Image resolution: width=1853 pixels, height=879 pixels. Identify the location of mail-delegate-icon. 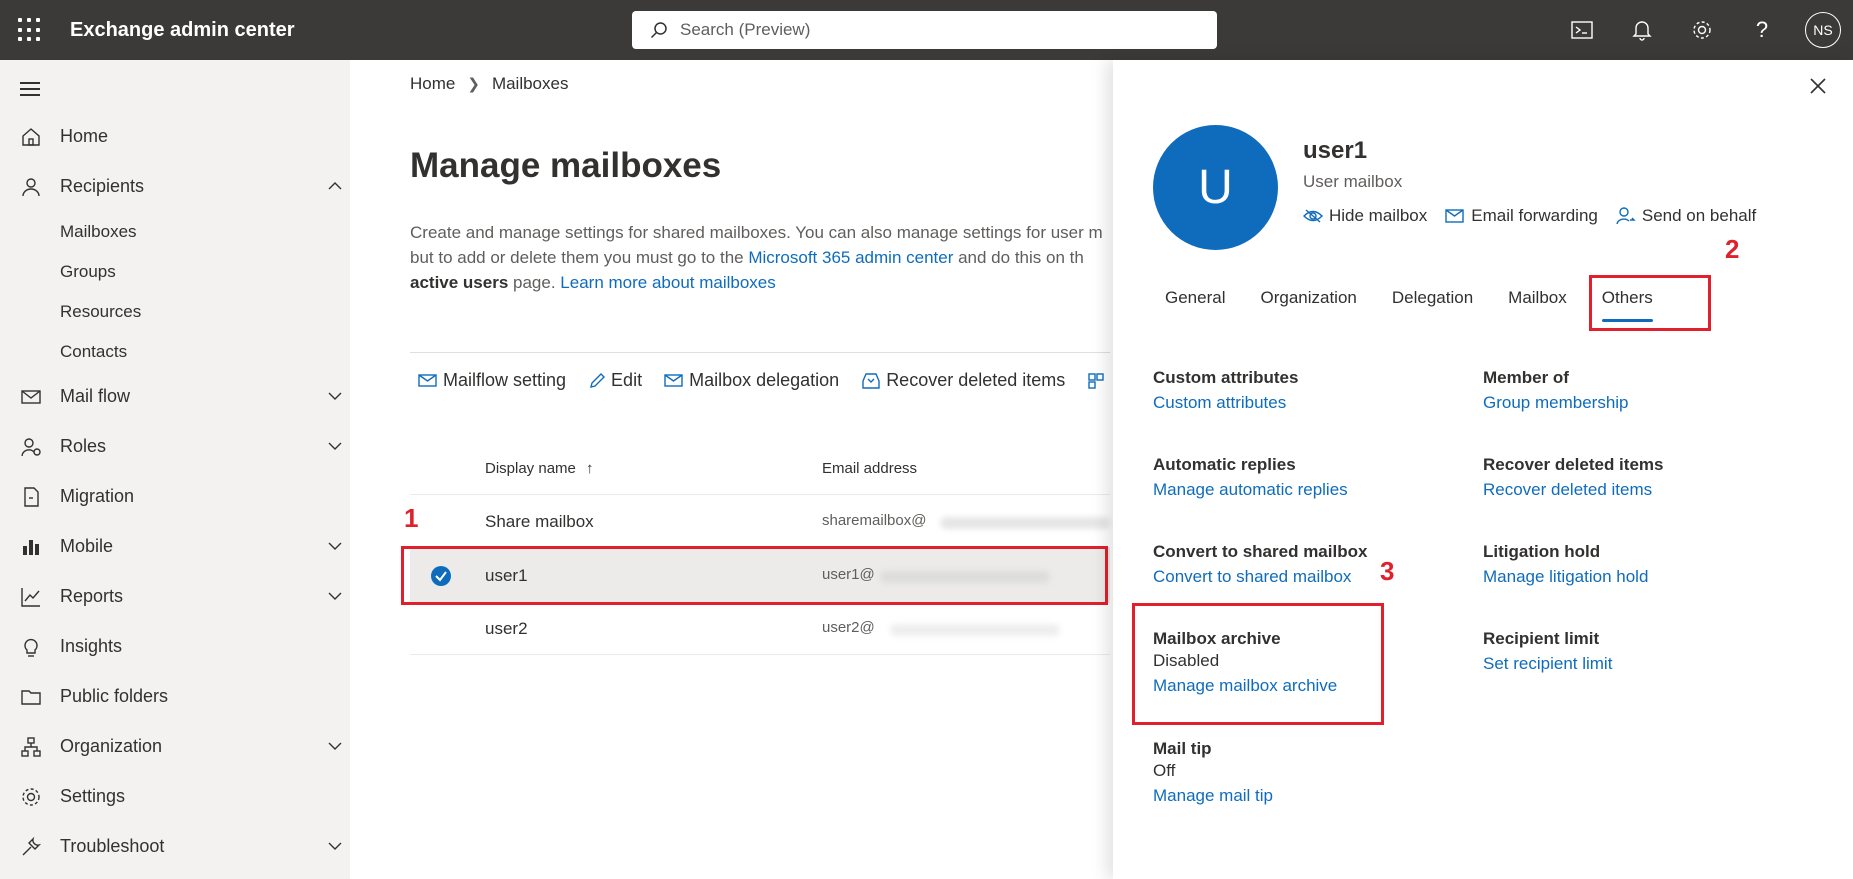
(673, 380).